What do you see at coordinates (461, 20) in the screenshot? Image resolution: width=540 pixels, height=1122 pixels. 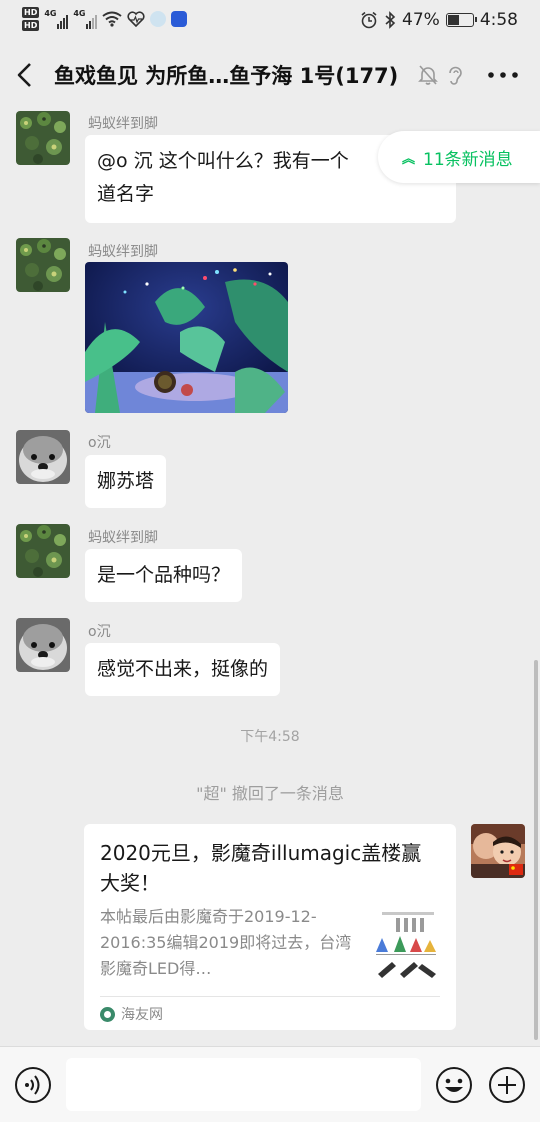 I see `battery-icon` at bounding box center [461, 20].